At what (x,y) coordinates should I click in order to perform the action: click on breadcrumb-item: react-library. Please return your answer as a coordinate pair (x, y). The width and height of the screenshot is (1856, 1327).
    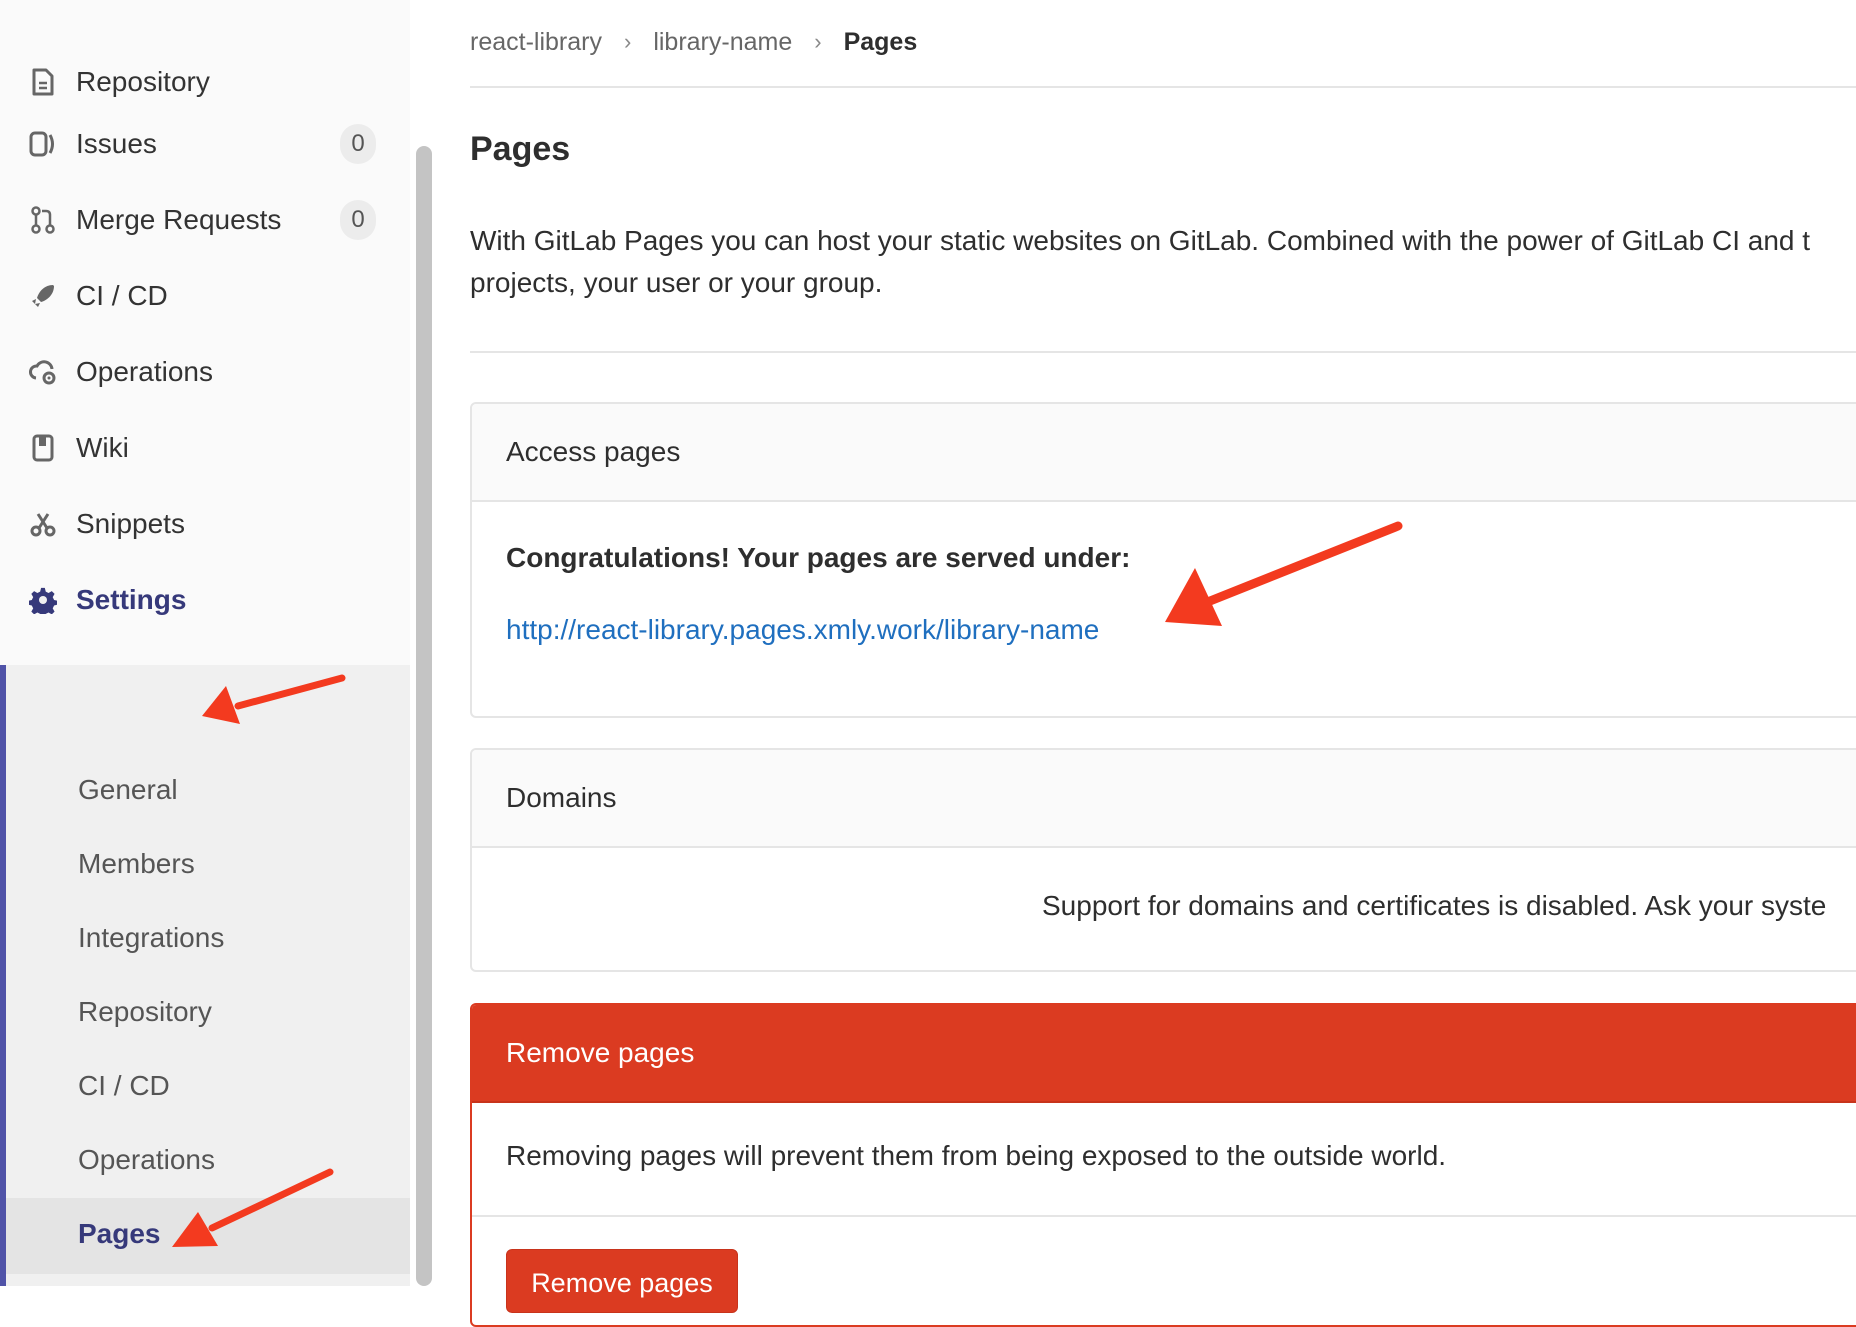
    Looking at the image, I should click on (536, 42).